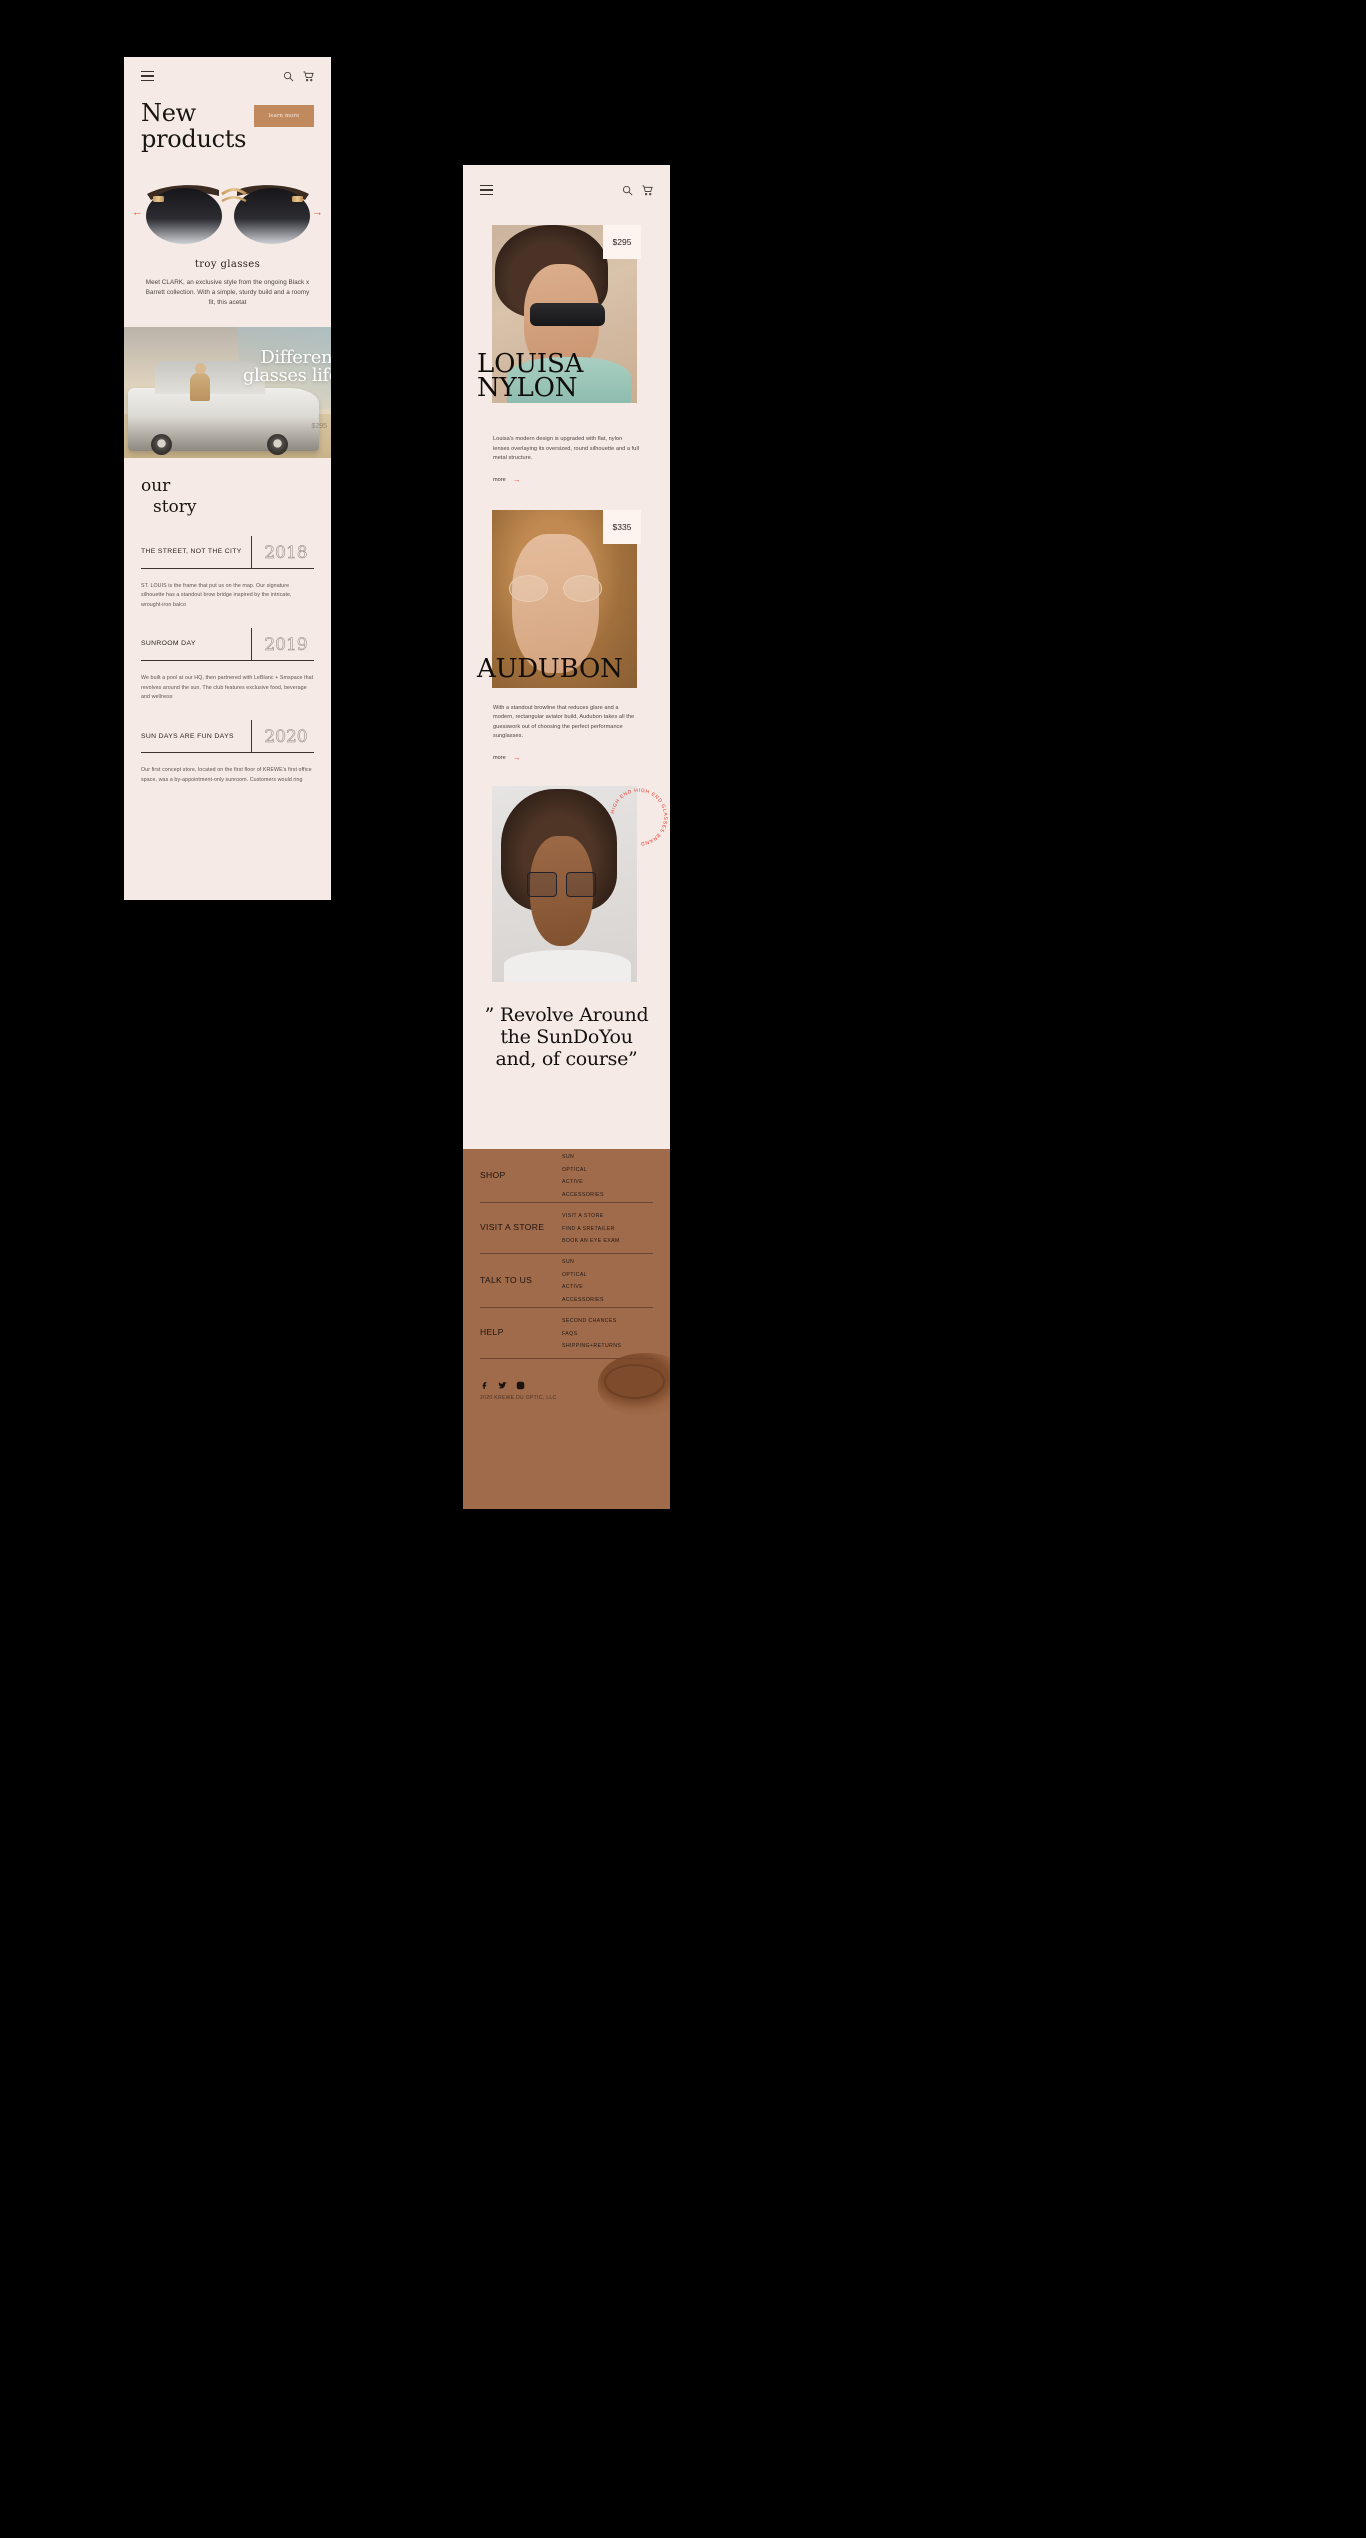 Image resolution: width=1366 pixels, height=2538 pixels. Describe the element at coordinates (502, 1383) in the screenshot. I see `twitter-icon` at that location.